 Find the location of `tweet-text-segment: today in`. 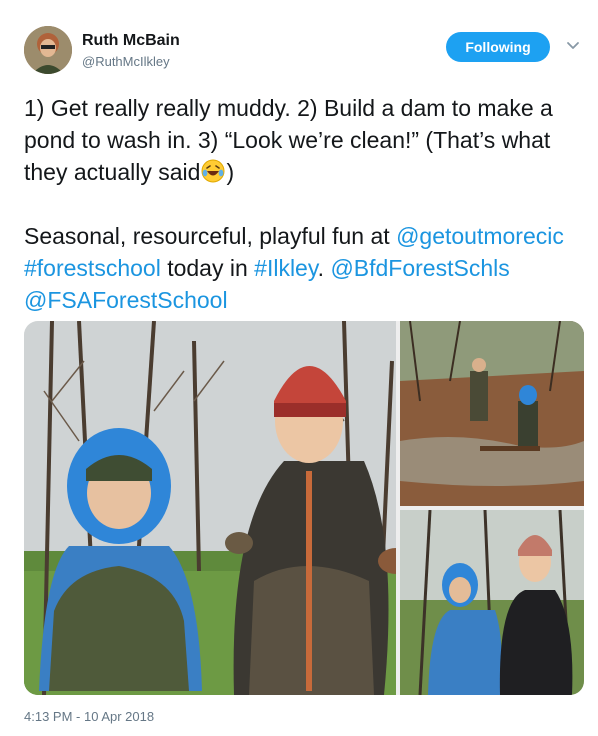

tweet-text-segment: today in is located at coordinates (207, 268).